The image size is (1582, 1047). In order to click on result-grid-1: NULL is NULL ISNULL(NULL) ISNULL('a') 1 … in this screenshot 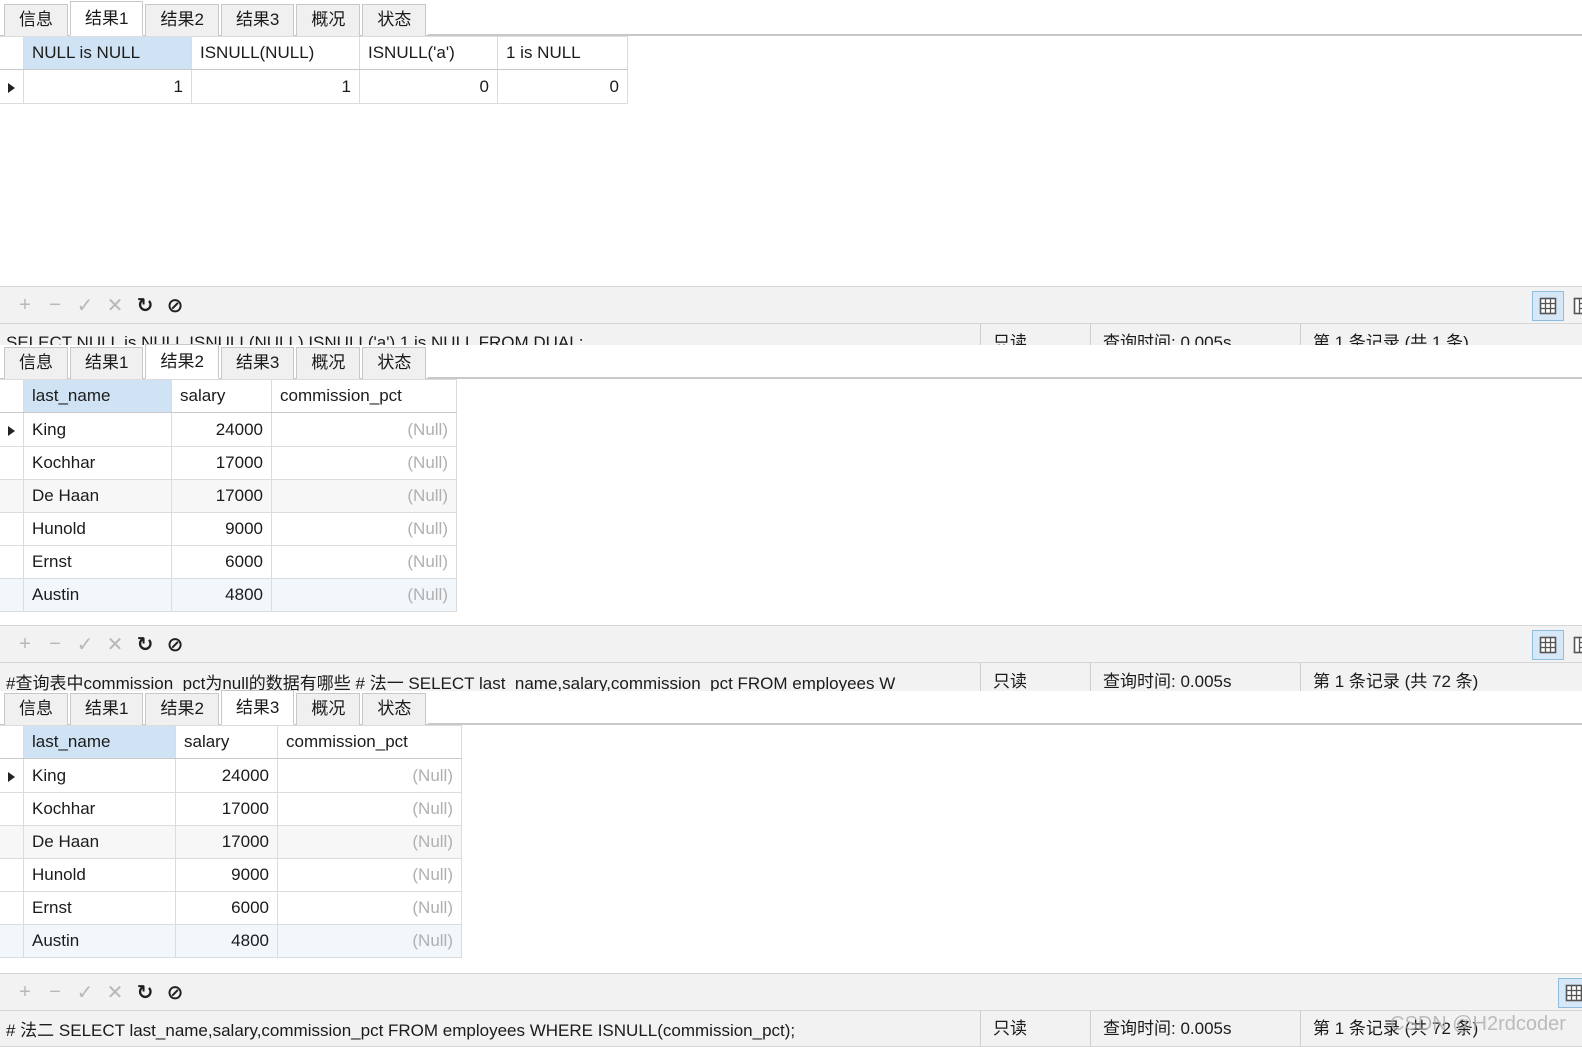, I will do `click(314, 70)`.